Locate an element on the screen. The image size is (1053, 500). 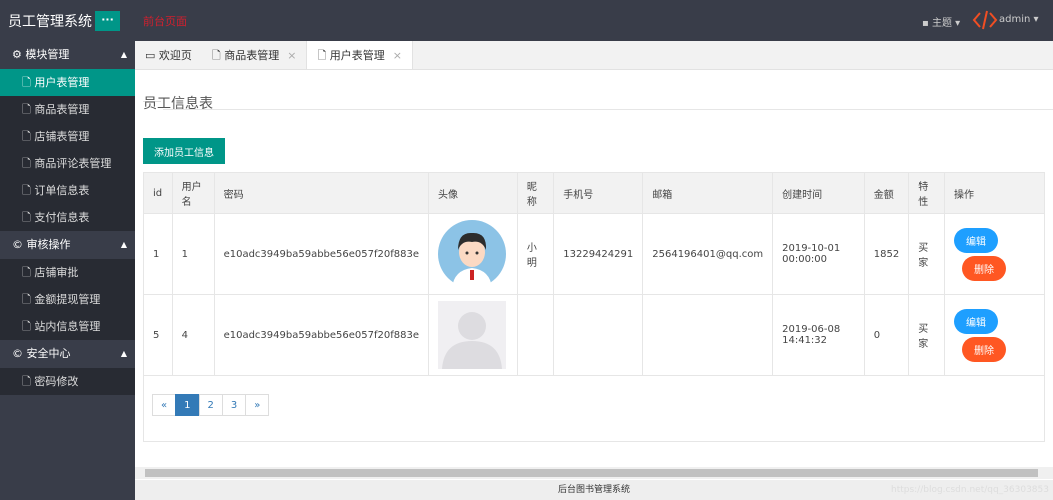
add-employee-button: 添加员工信息 is located at coordinates (184, 151).